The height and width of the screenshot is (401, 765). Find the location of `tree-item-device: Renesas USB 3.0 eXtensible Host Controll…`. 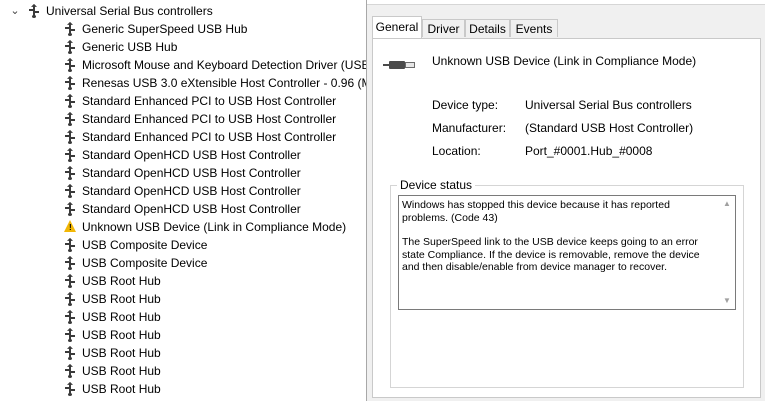

tree-item-device: Renesas USB 3.0 eXtensible Host Controll… is located at coordinates (215, 83).